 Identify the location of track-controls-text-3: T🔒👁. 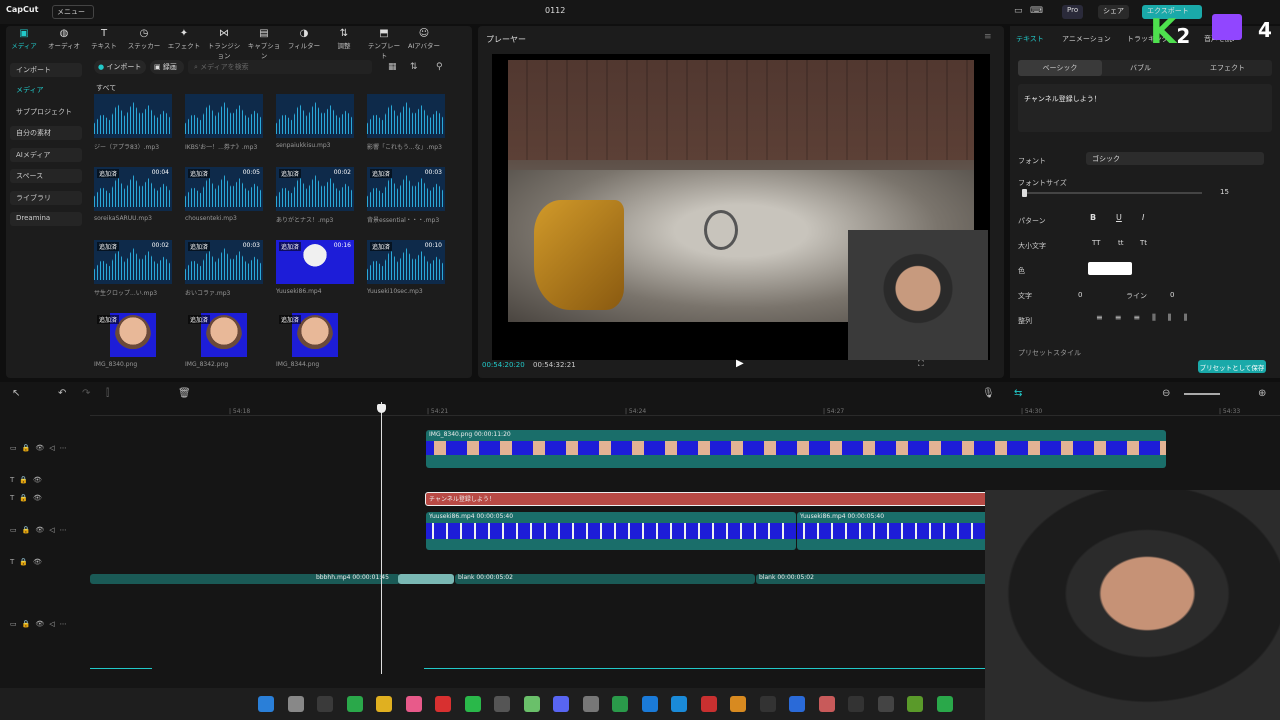
(28, 562).